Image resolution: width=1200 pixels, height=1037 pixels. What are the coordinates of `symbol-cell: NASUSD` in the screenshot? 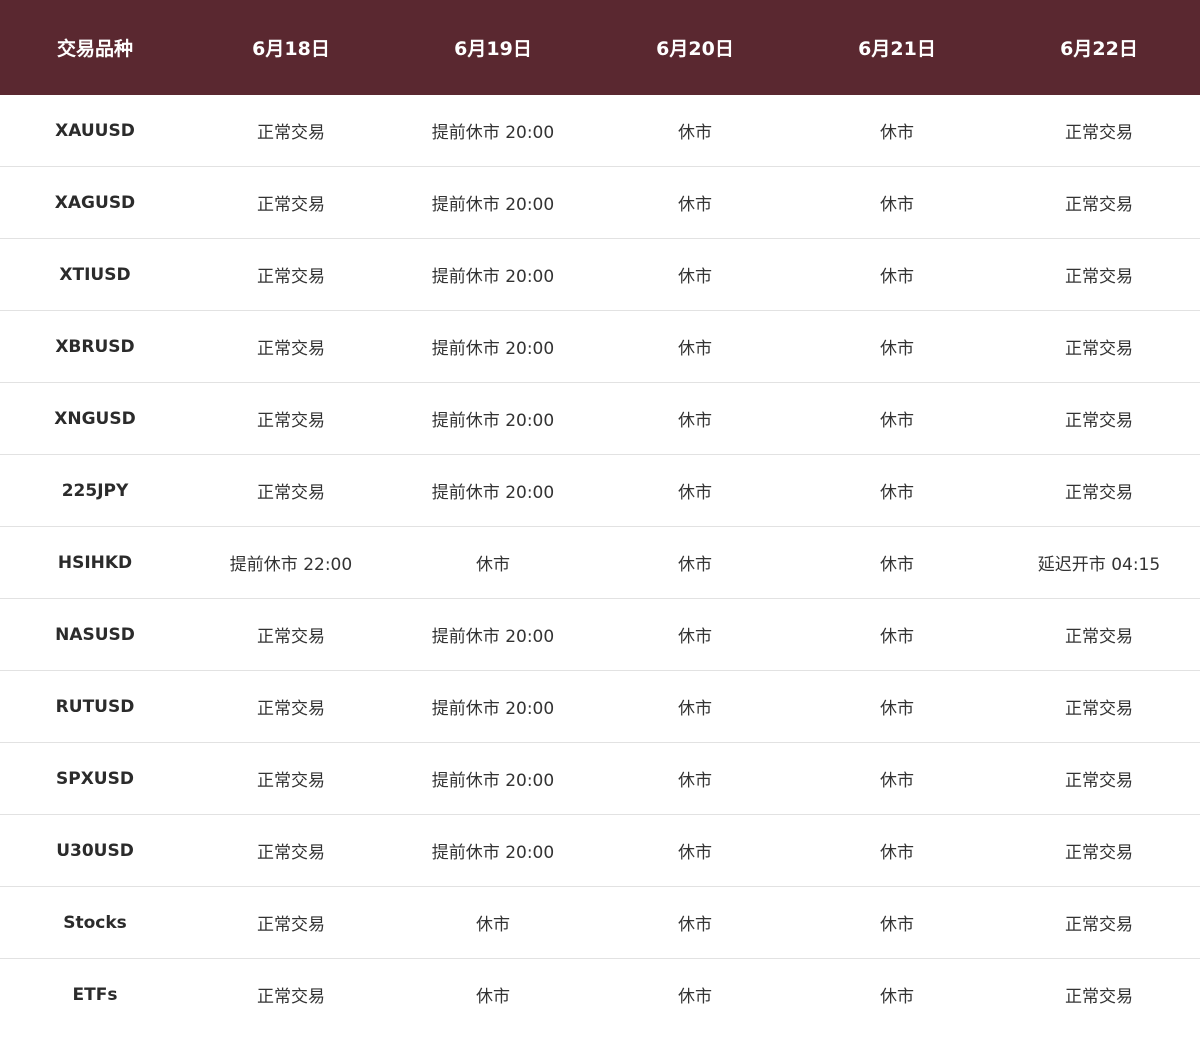 It's located at (95, 634).